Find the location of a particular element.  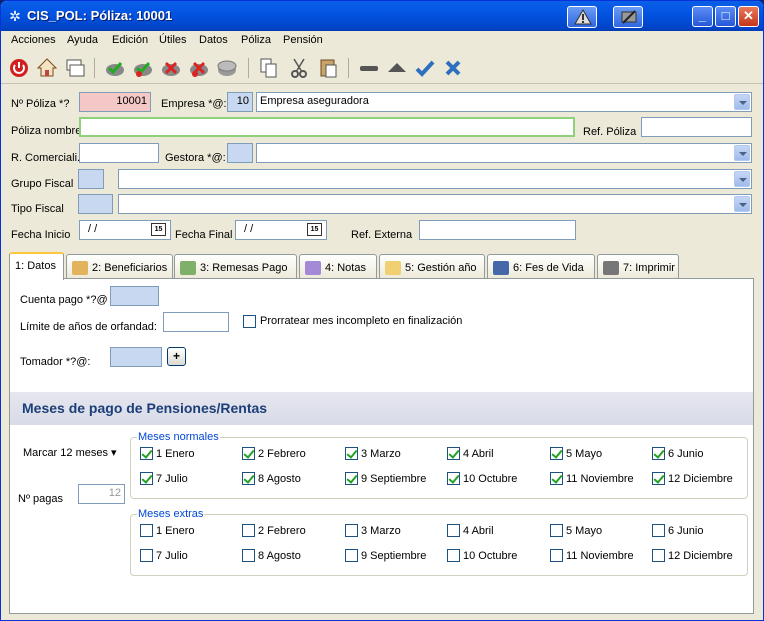

windows-icon is located at coordinates (75, 68).